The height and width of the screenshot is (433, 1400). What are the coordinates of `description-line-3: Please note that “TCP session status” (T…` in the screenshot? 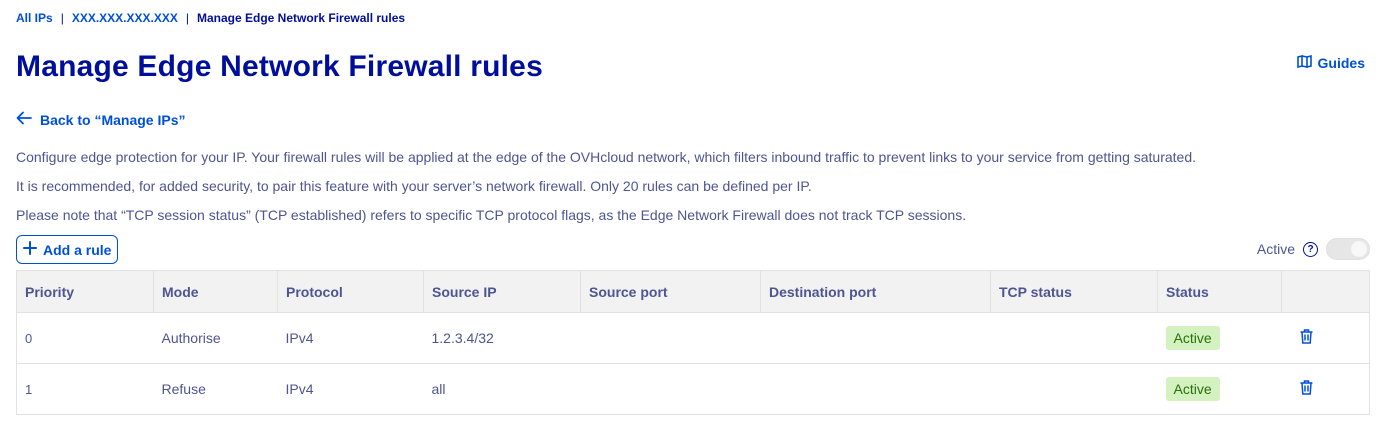 It's located at (491, 215).